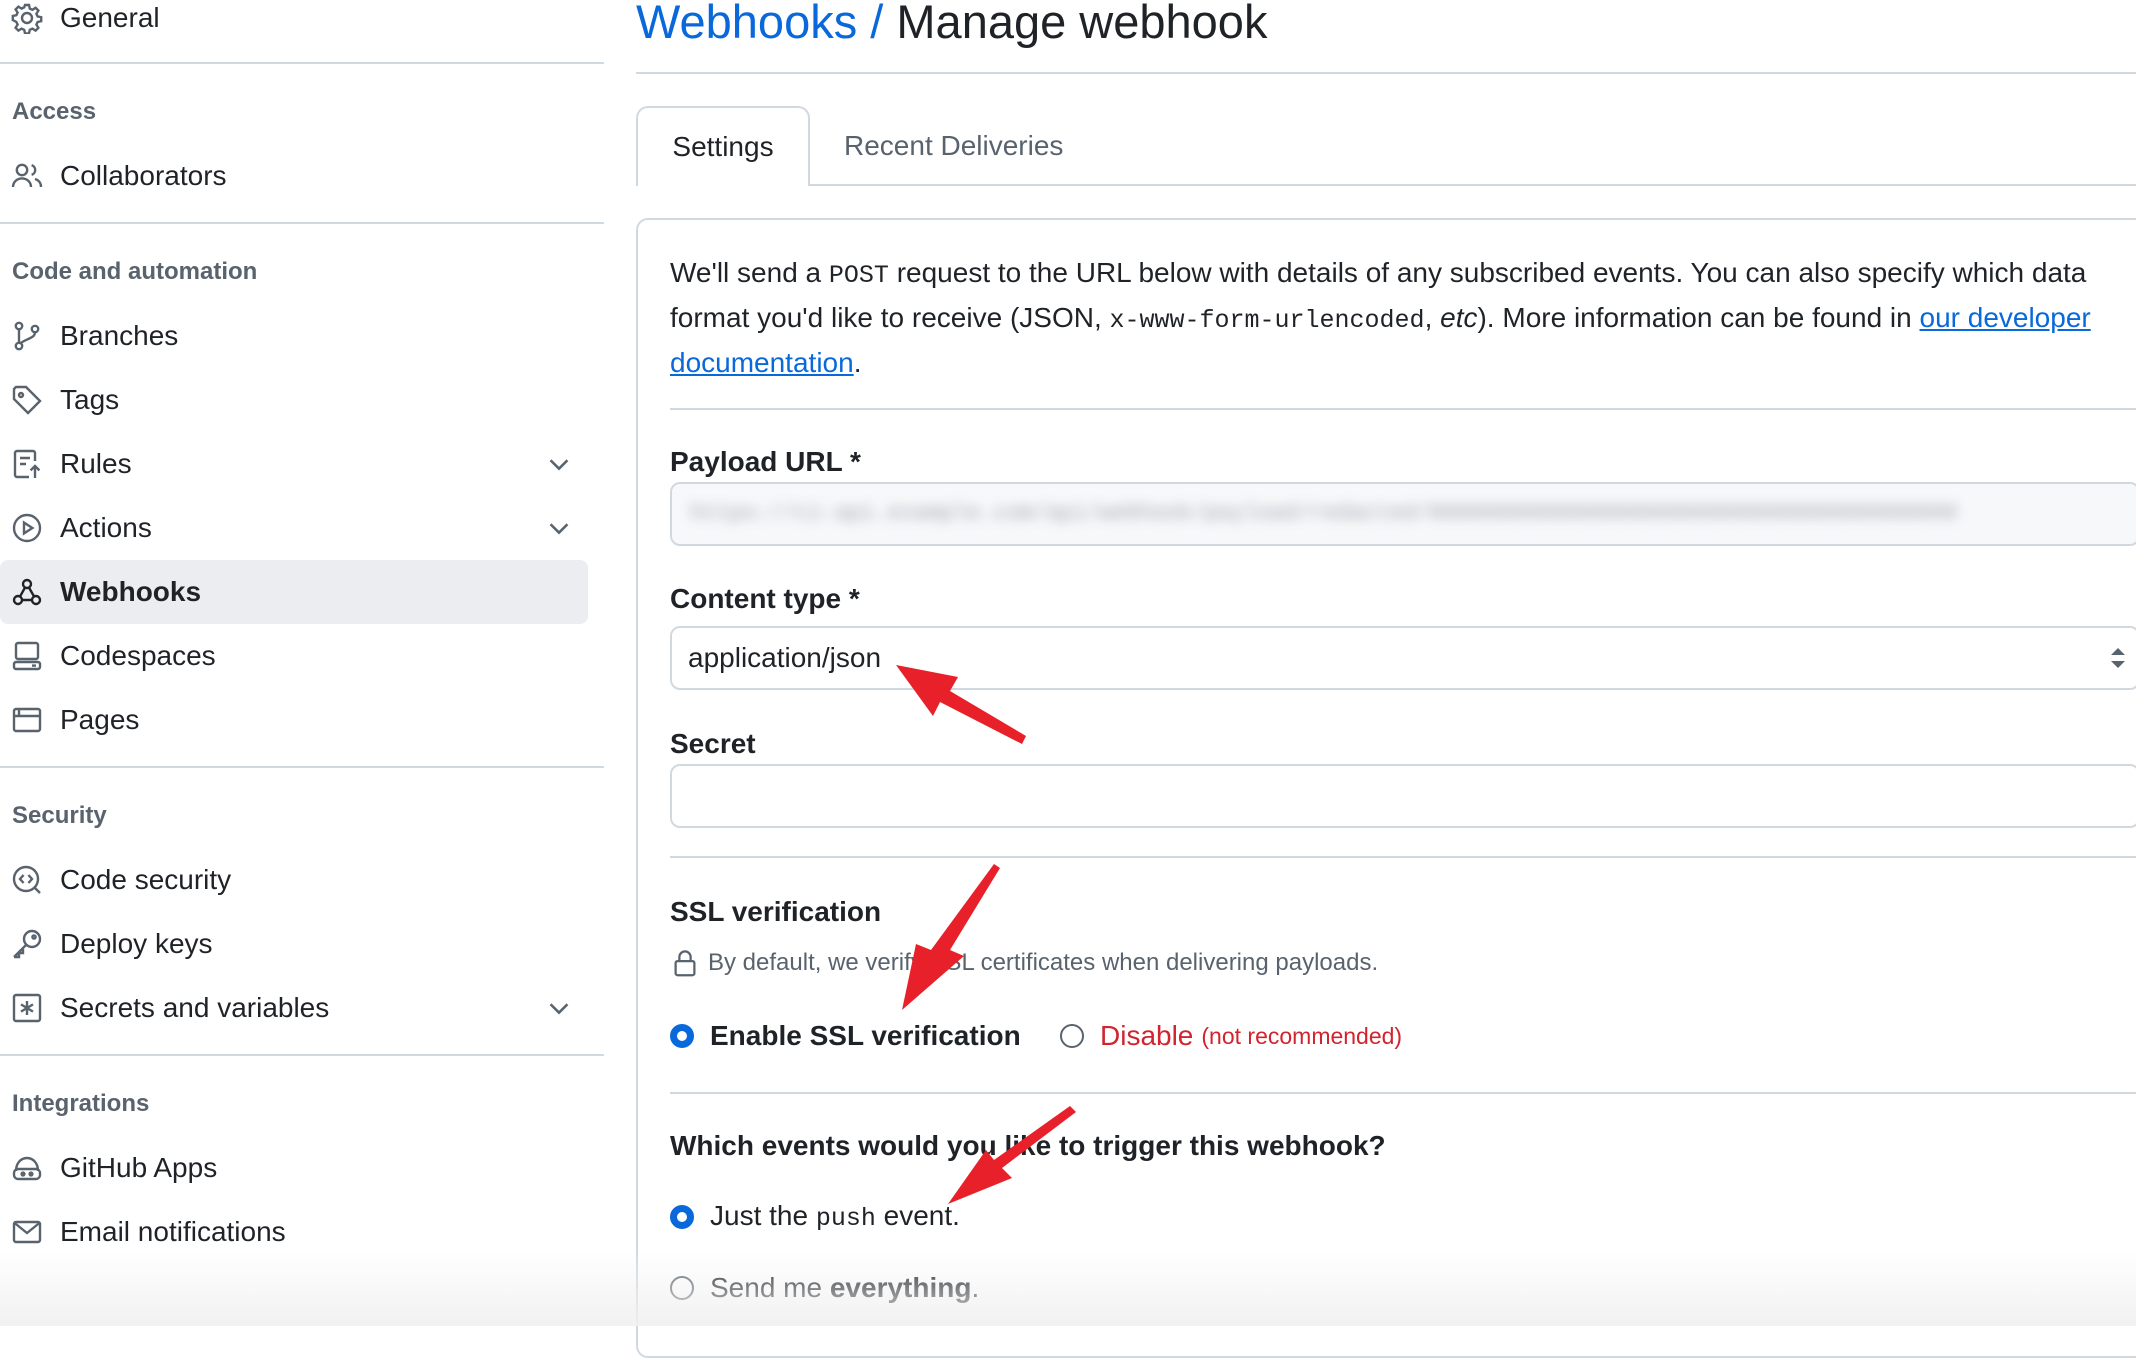  I want to click on codescan-icon, so click(27, 880).